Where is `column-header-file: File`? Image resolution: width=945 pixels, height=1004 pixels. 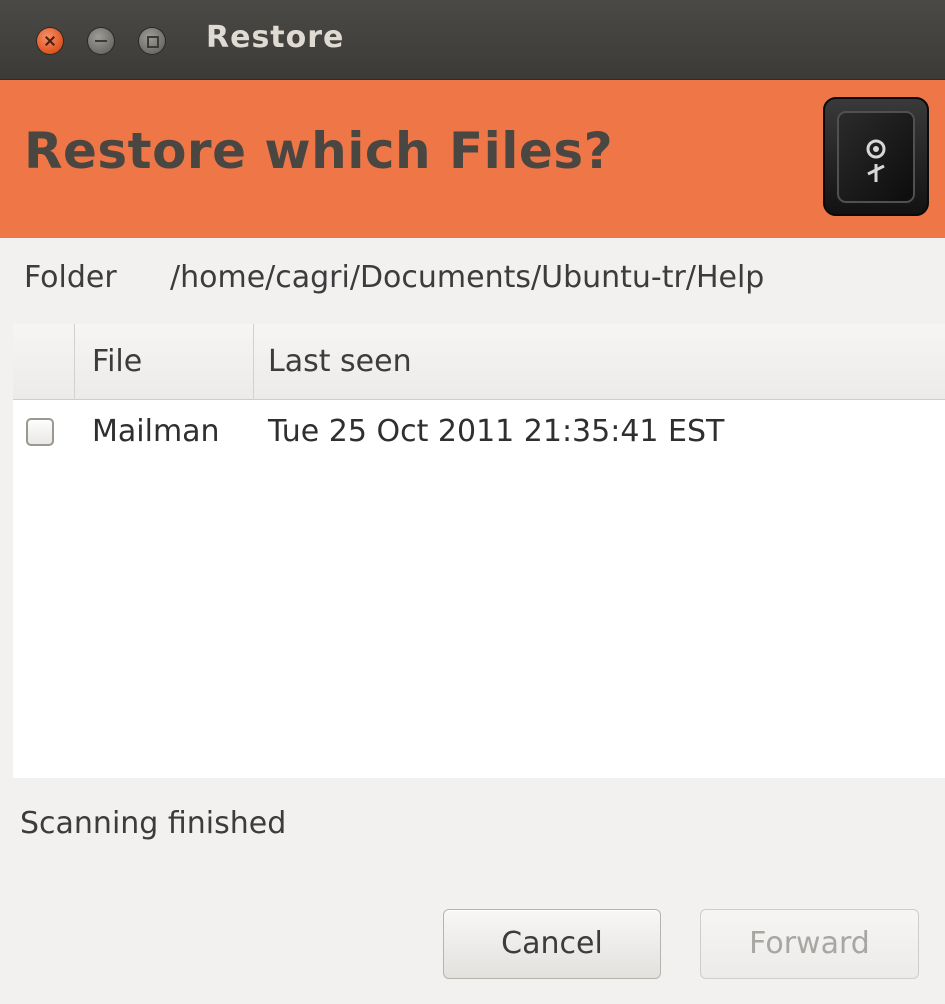 column-header-file: File is located at coordinates (117, 361).